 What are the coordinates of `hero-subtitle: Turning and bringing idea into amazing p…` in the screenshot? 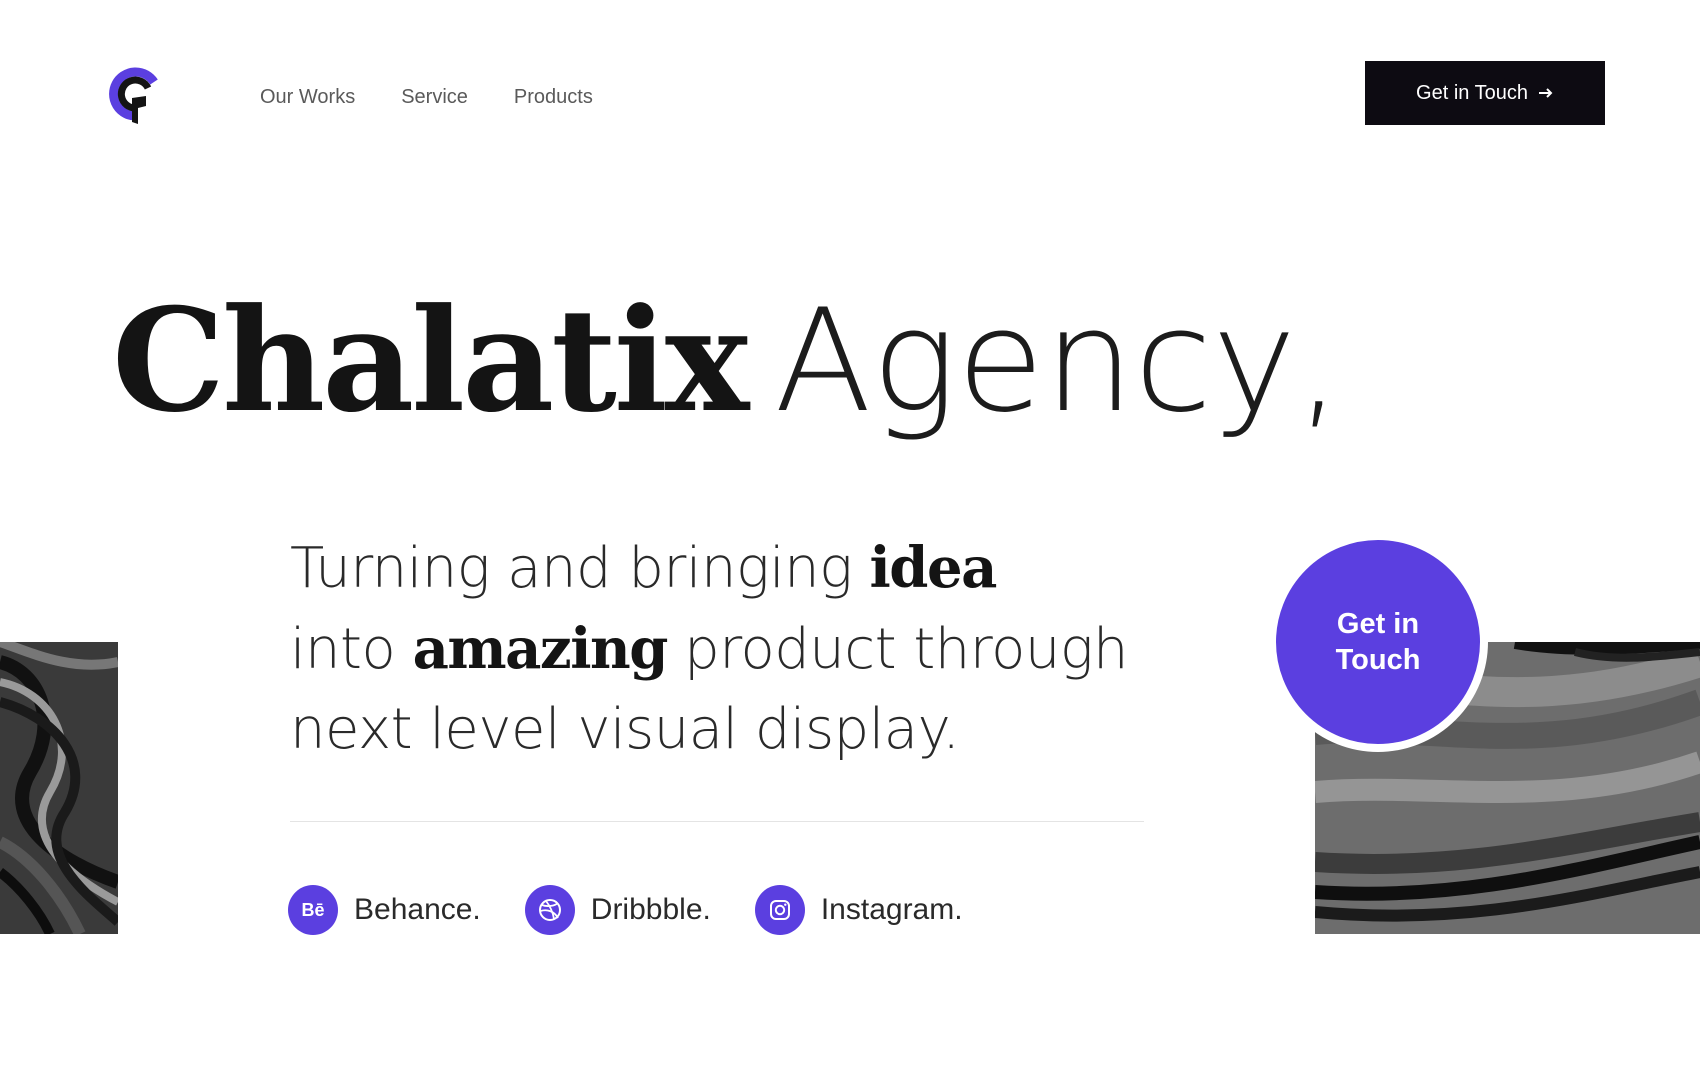 It's located at (725, 649).